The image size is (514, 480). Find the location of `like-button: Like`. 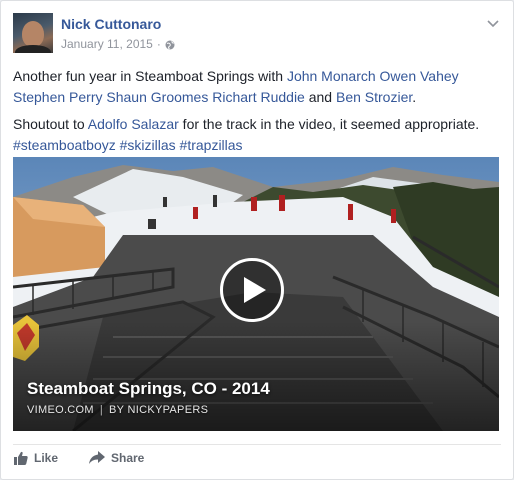

like-button: Like is located at coordinates (36, 458).